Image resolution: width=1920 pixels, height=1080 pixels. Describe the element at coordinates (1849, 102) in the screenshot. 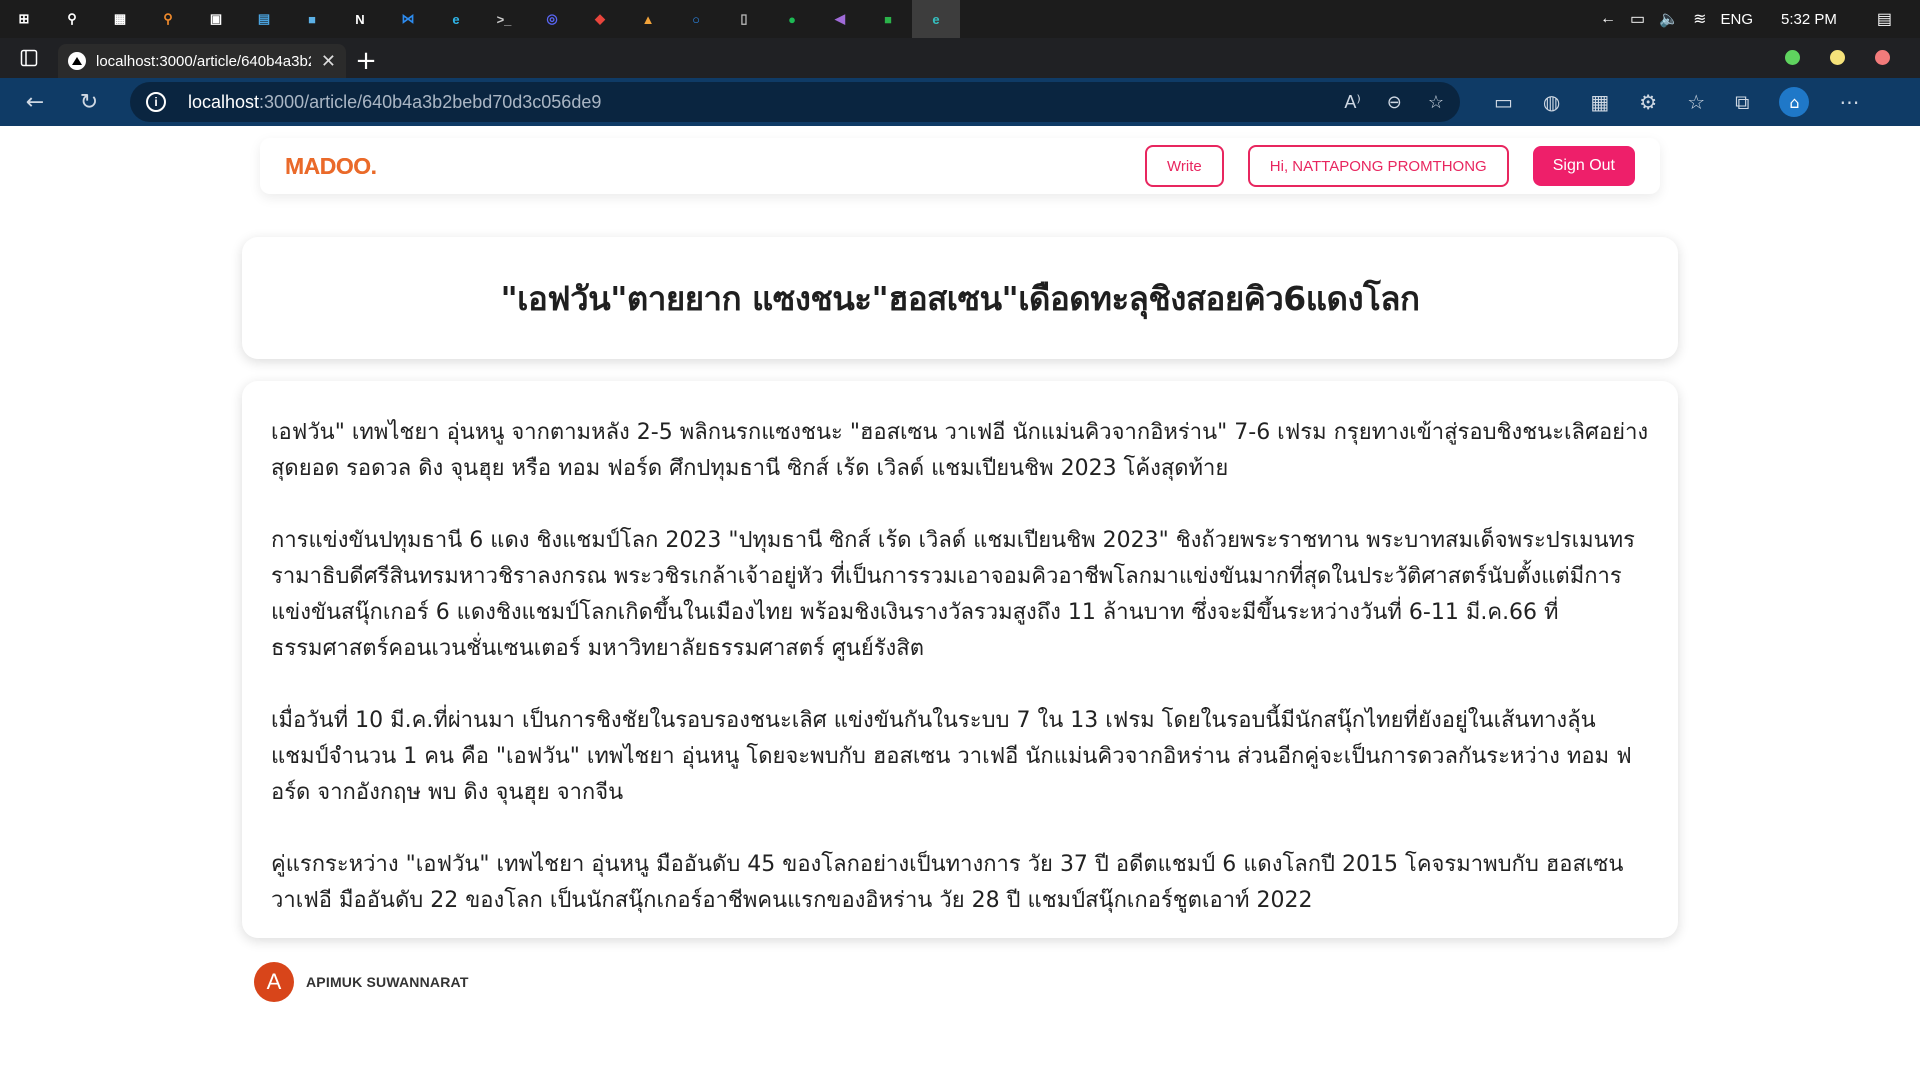

I see `more-menu-icon: ⋯` at that location.